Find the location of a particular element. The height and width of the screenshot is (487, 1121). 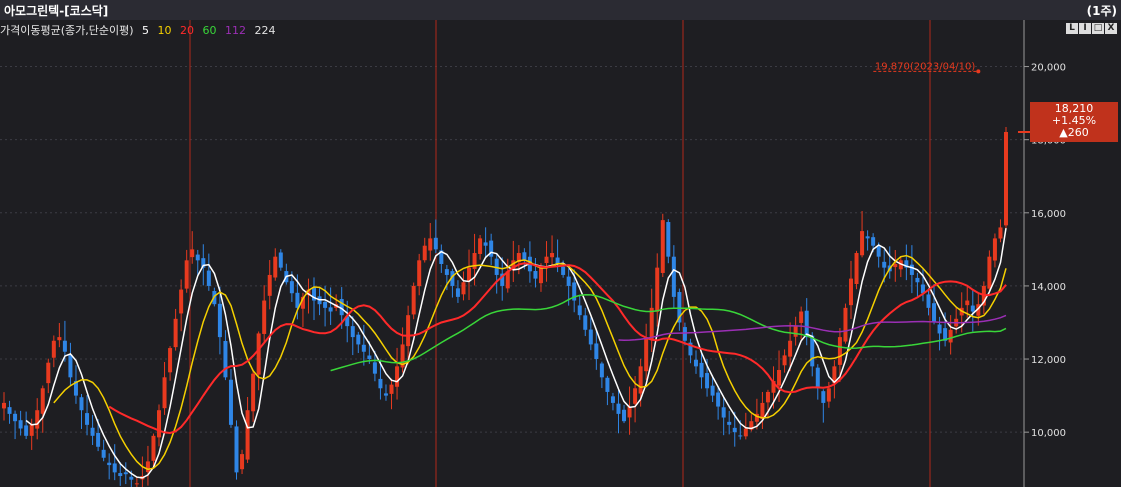

window-controls: L I □ X is located at coordinates (1091, 28).